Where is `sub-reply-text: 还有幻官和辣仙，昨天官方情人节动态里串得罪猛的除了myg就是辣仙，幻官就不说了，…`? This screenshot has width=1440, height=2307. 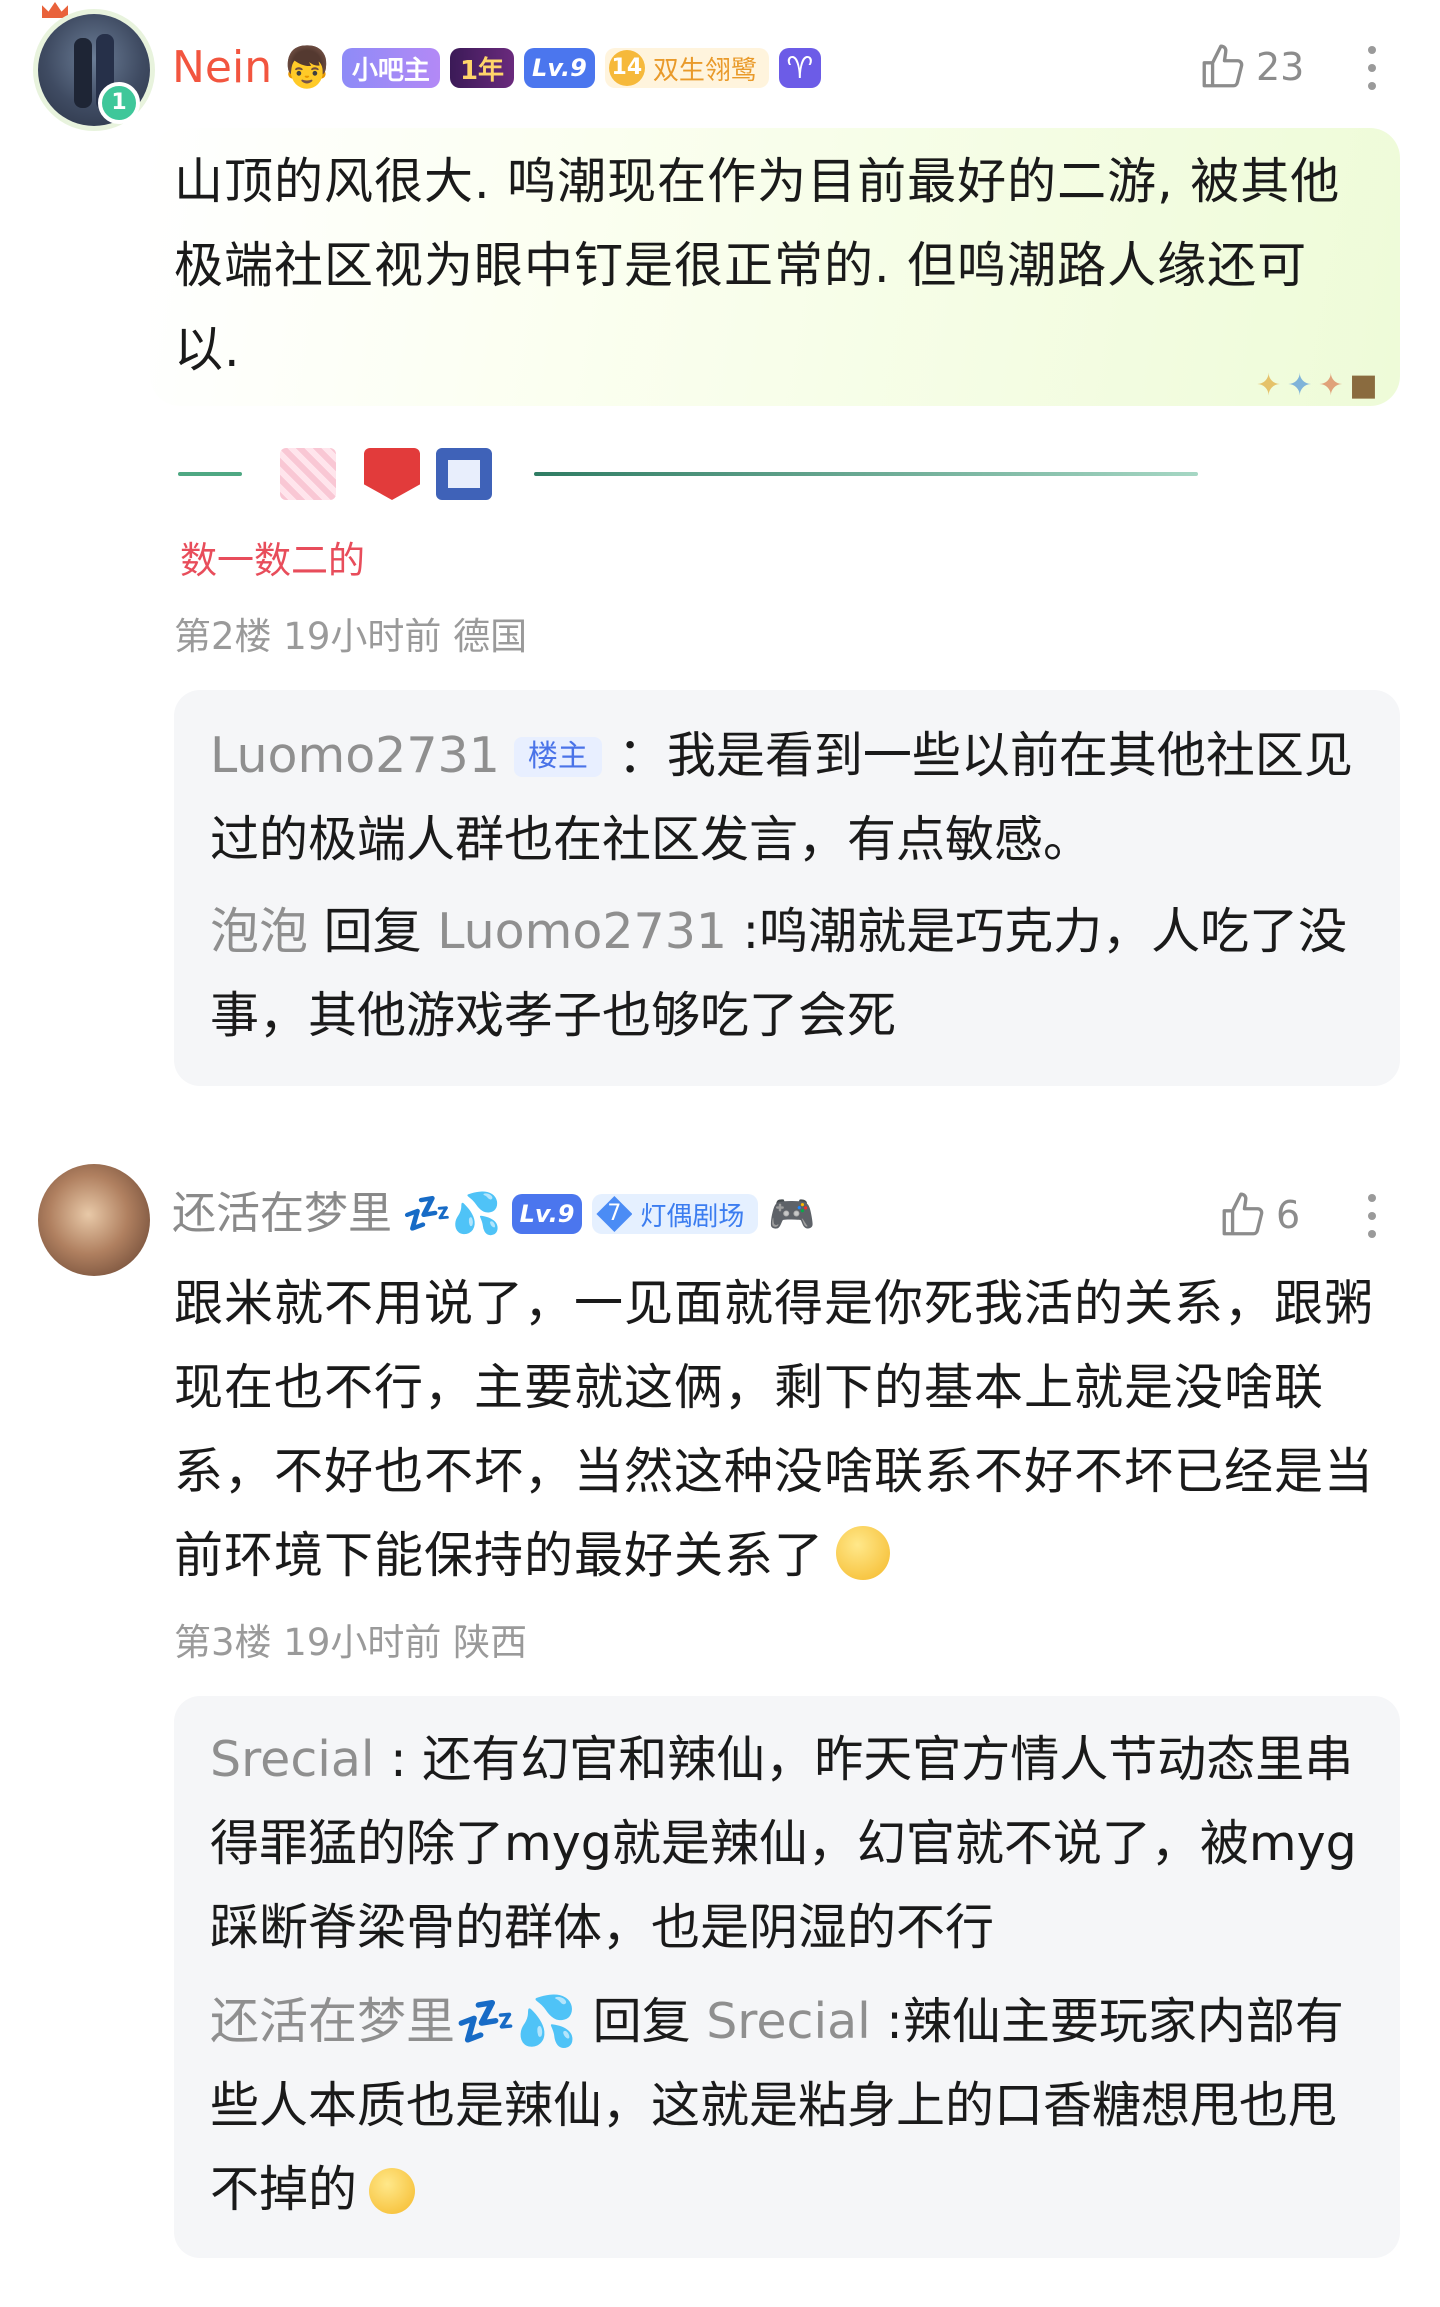
sub-reply-text: 还有幻官和辣仙，昨天官方情人节动态里串得罪猛的除了myg就是辣仙，幻官就不说了，… is located at coordinates (783, 1843).